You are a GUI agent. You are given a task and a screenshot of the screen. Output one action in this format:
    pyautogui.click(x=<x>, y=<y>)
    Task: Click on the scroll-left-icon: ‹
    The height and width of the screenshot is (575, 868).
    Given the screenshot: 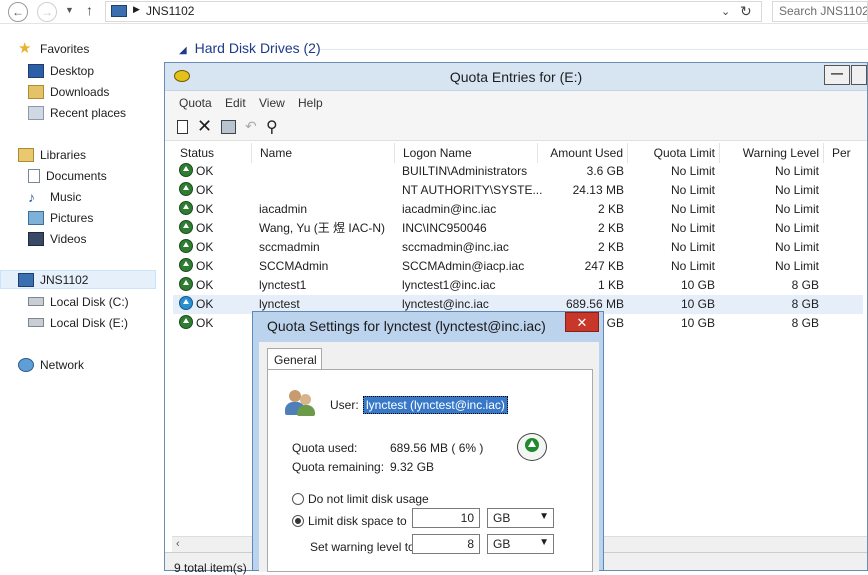 What is the action you would take?
    pyautogui.click(x=178, y=544)
    